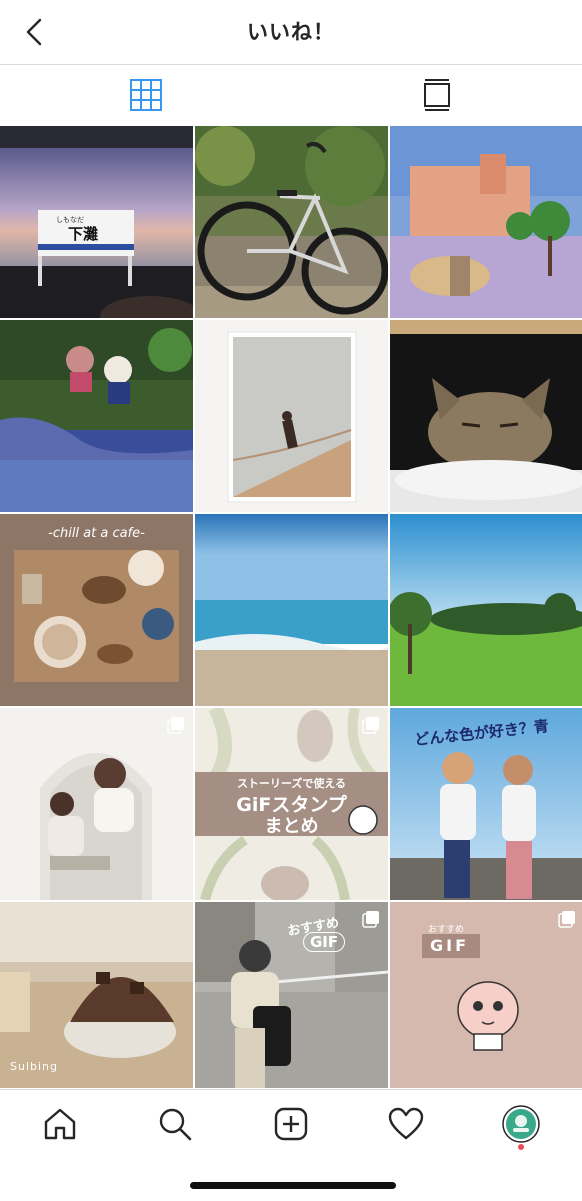 The height and width of the screenshot is (1201, 582). I want to click on nav-create, so click(291, 1124).